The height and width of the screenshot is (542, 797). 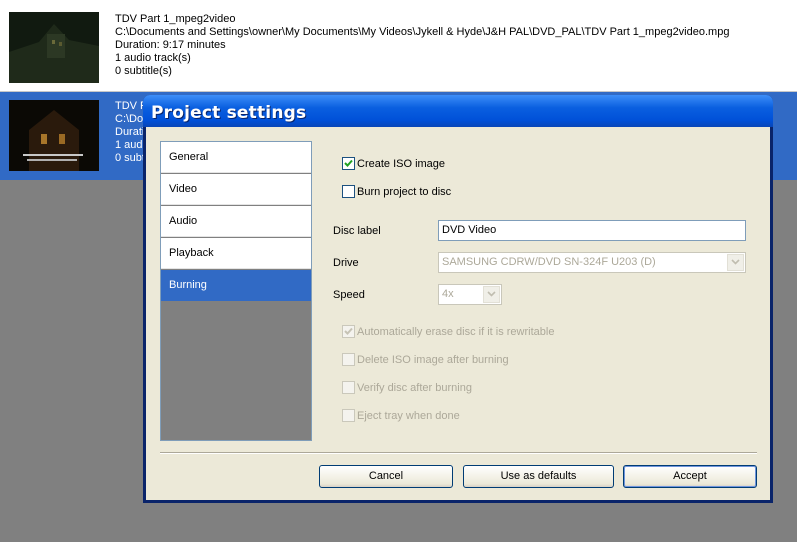 What do you see at coordinates (348, 359) in the screenshot?
I see `delete-iso-checkbox` at bounding box center [348, 359].